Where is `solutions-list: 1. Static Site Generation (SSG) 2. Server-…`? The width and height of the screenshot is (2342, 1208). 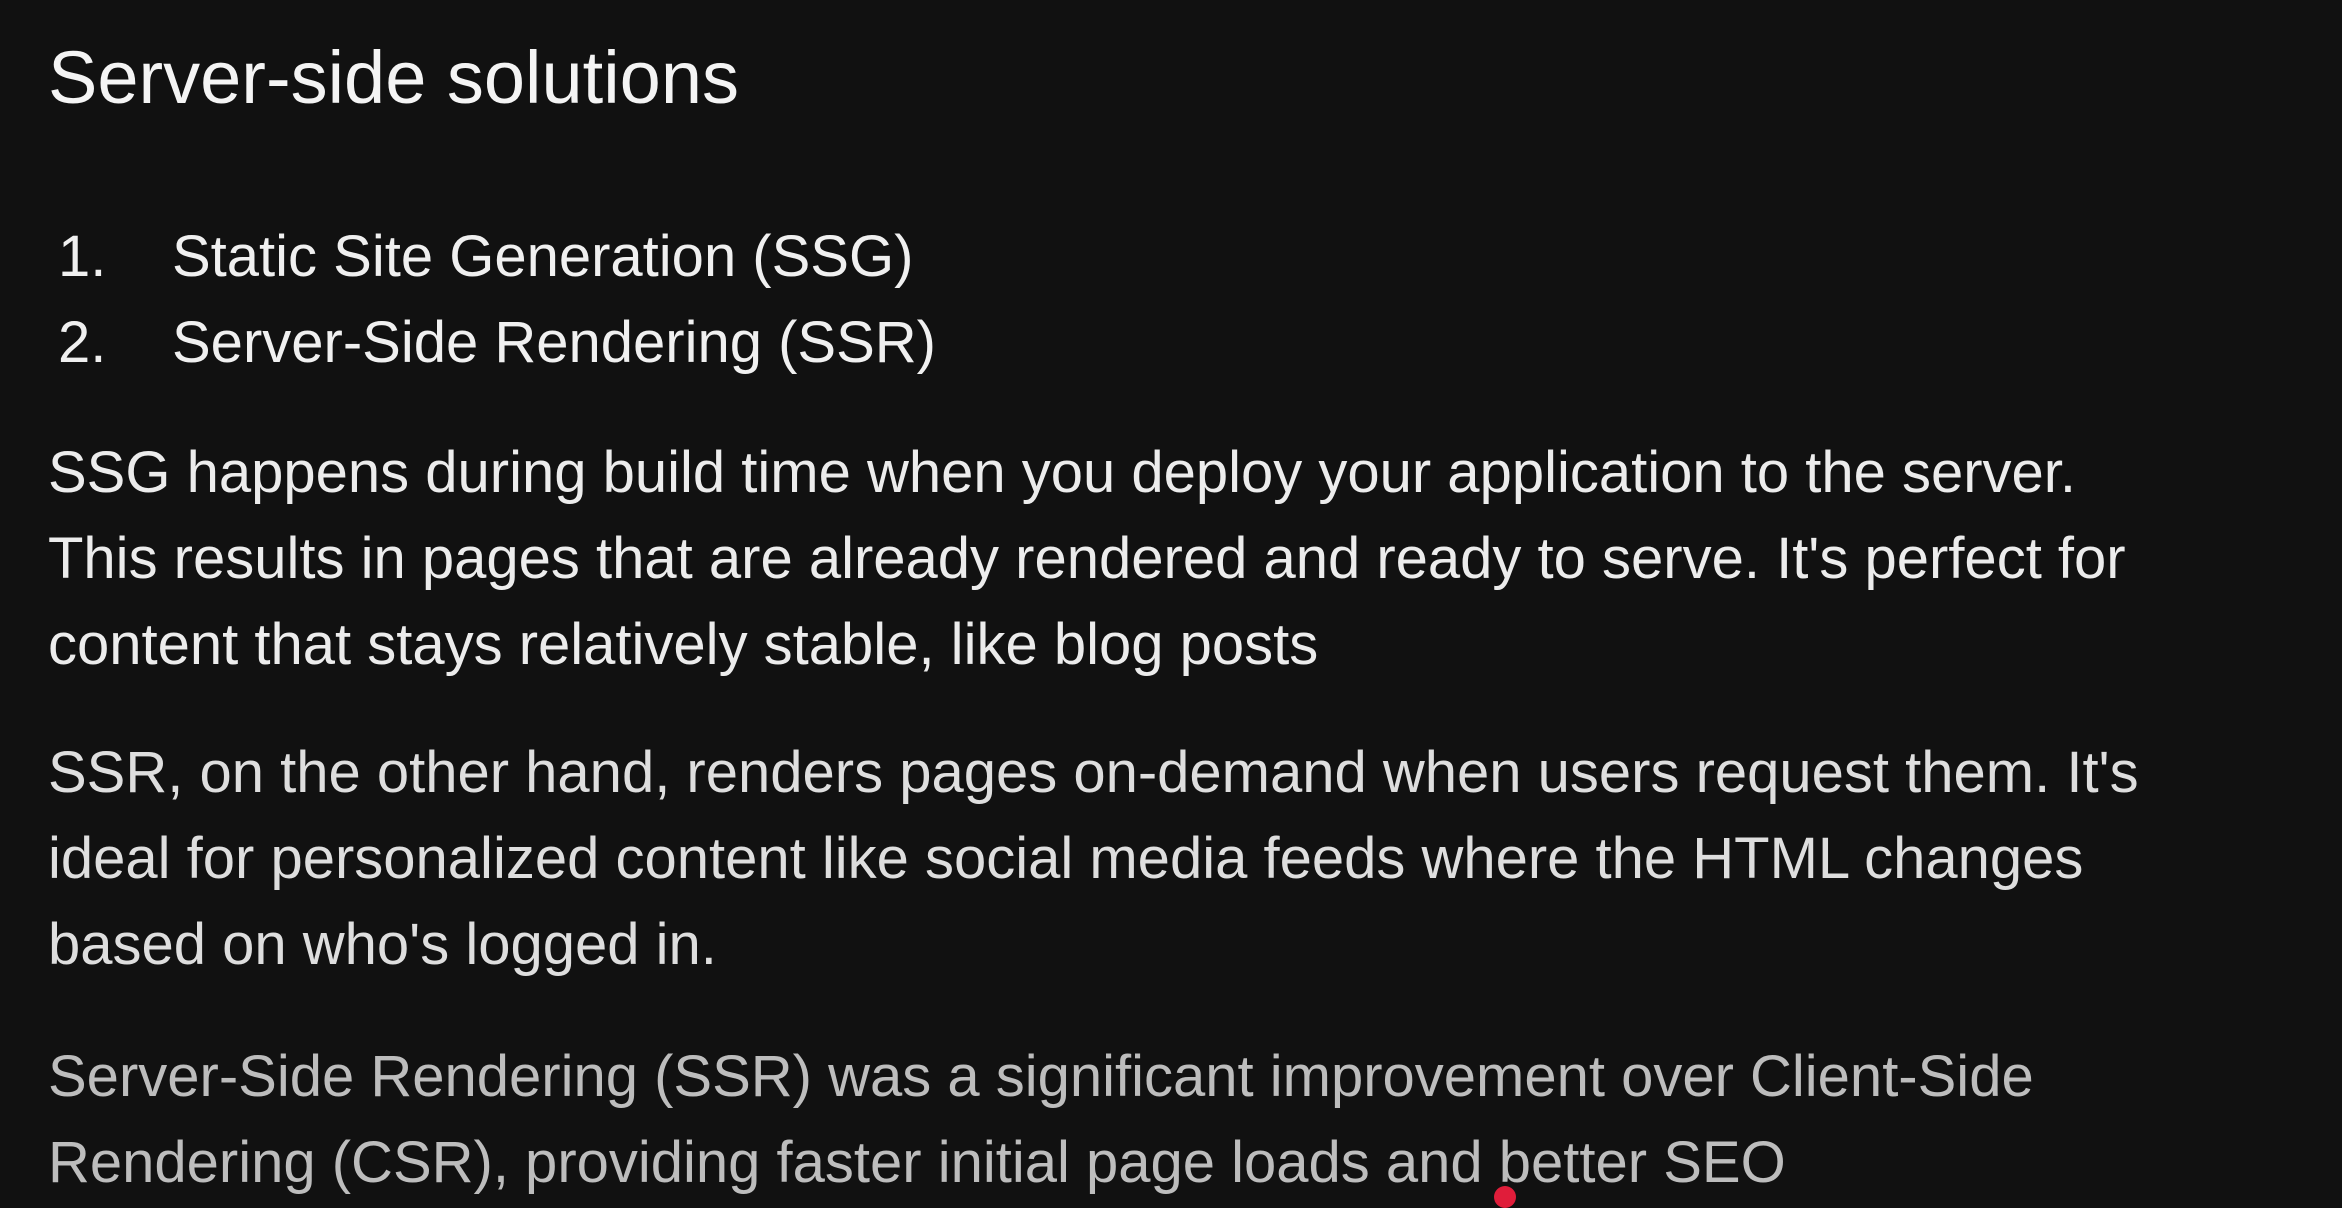 solutions-list: 1. Static Site Generation (SSG) 2. Server-… is located at coordinates (492, 300).